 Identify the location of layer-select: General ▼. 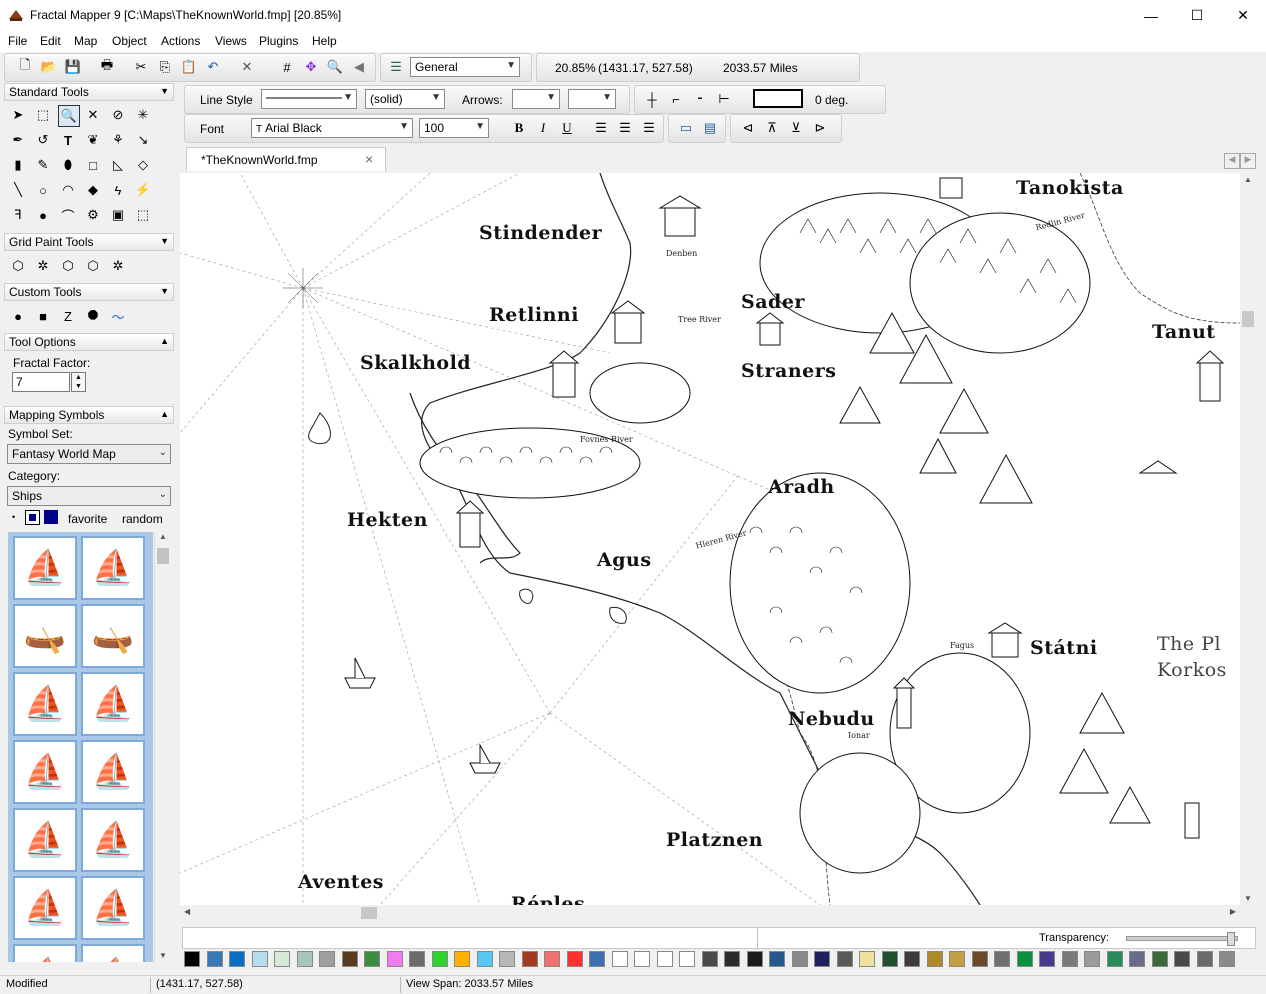
(465, 67).